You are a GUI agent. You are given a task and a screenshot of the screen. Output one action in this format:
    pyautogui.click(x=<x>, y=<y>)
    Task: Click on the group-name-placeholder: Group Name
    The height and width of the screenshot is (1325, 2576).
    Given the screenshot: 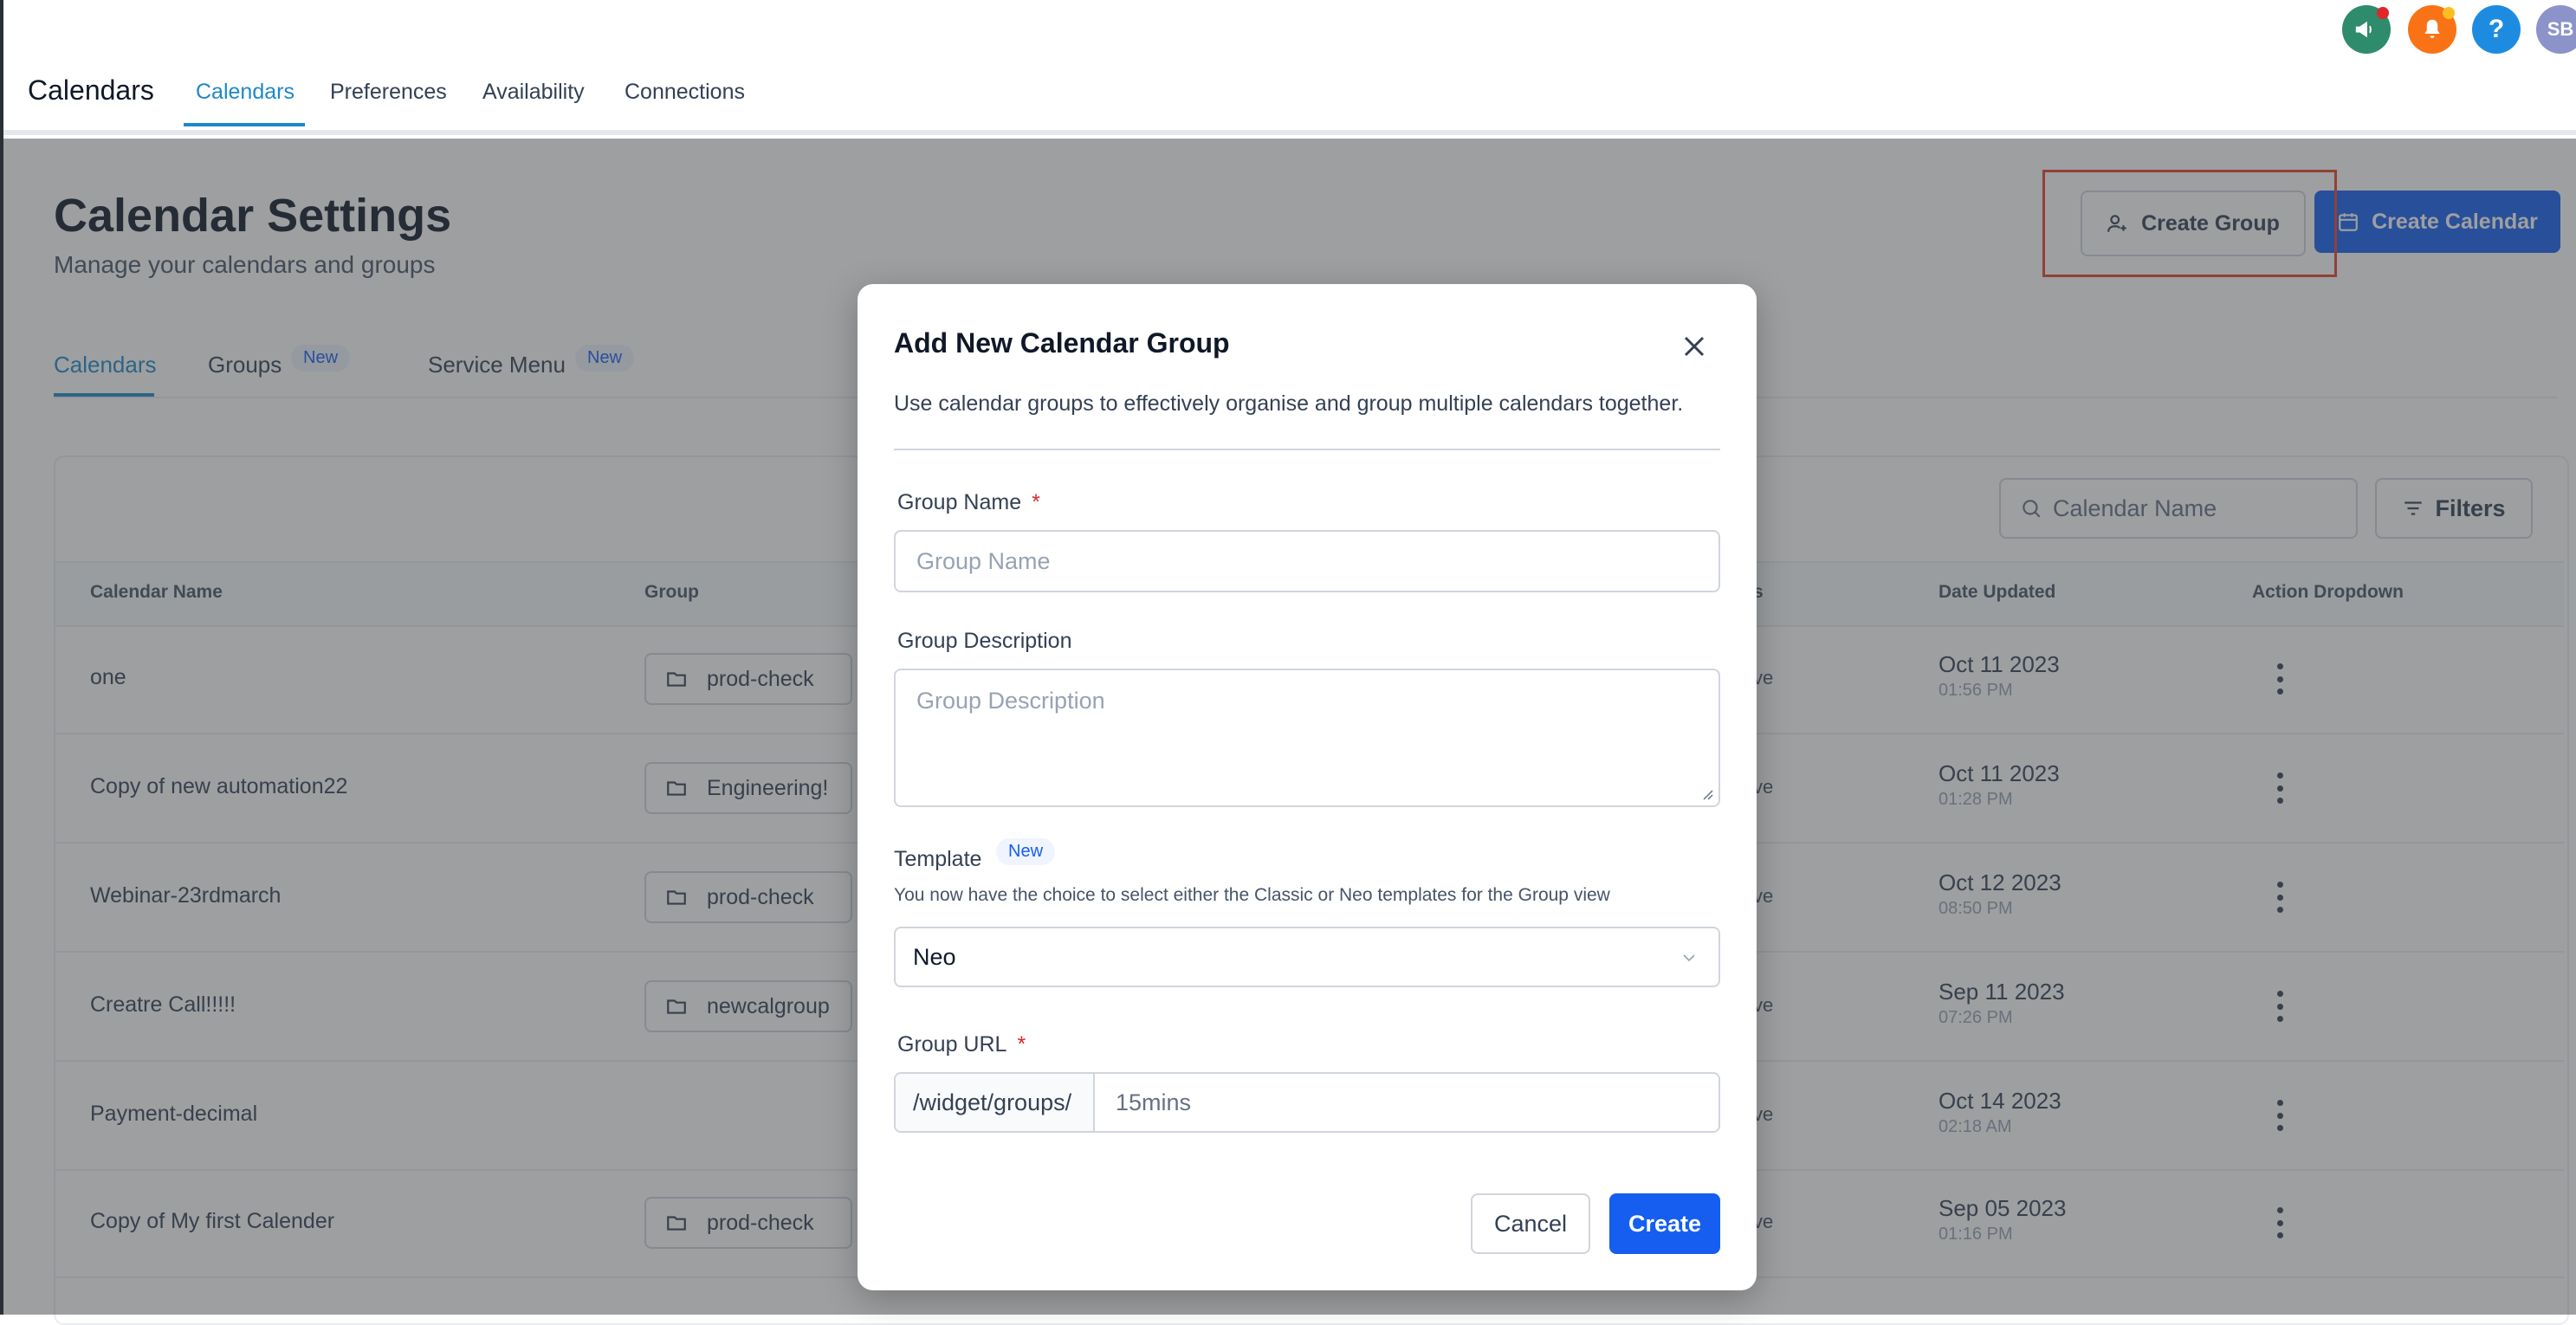 What is the action you would take?
    pyautogui.click(x=983, y=560)
    